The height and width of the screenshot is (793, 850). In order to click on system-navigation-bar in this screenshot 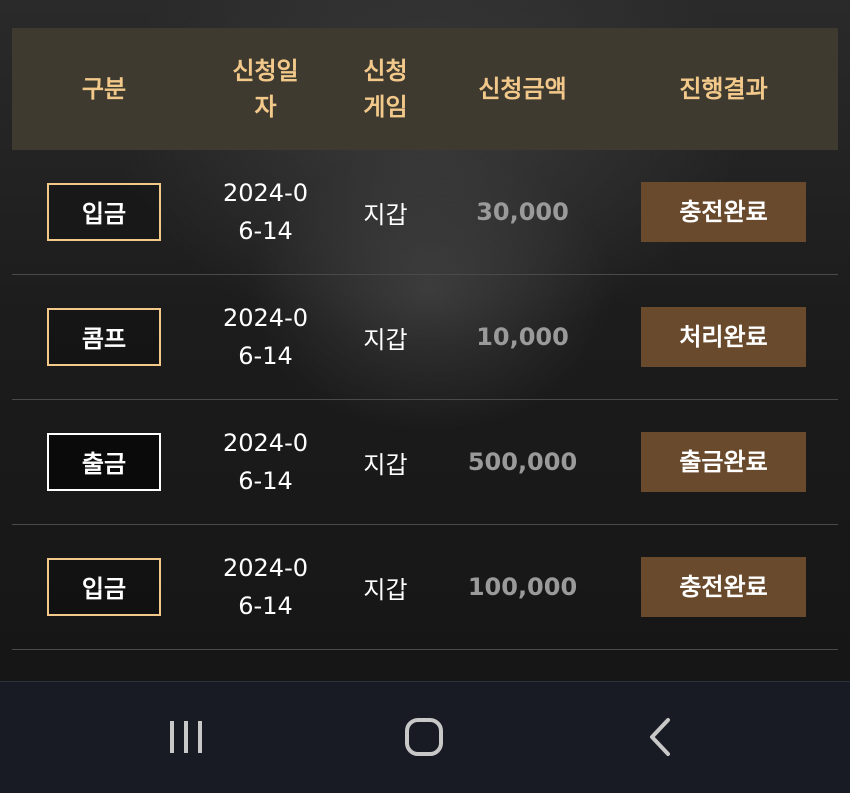, I will do `click(425, 737)`.